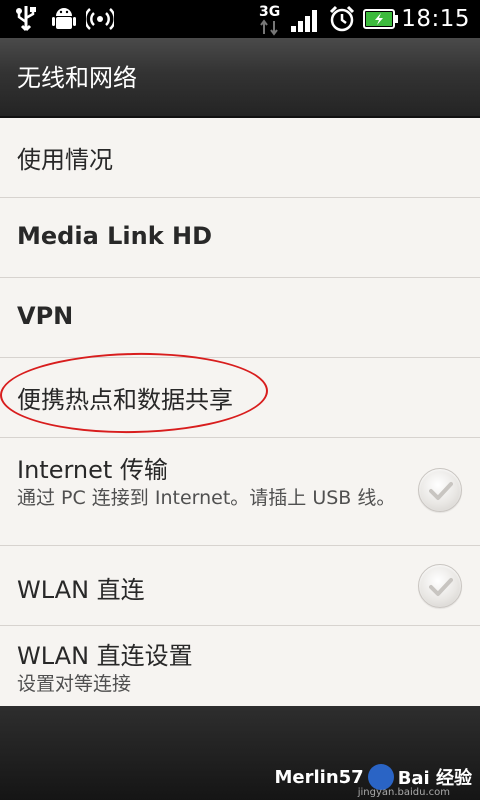 The width and height of the screenshot is (480, 800). I want to click on internet-pass-through-checkbox, so click(440, 490).